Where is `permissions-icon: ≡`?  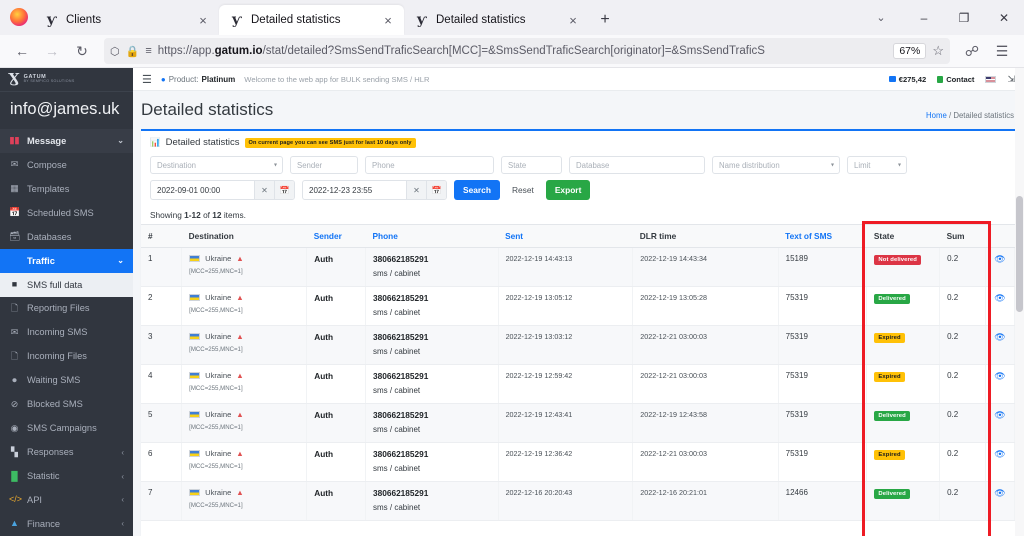 permissions-icon: ≡ is located at coordinates (148, 51).